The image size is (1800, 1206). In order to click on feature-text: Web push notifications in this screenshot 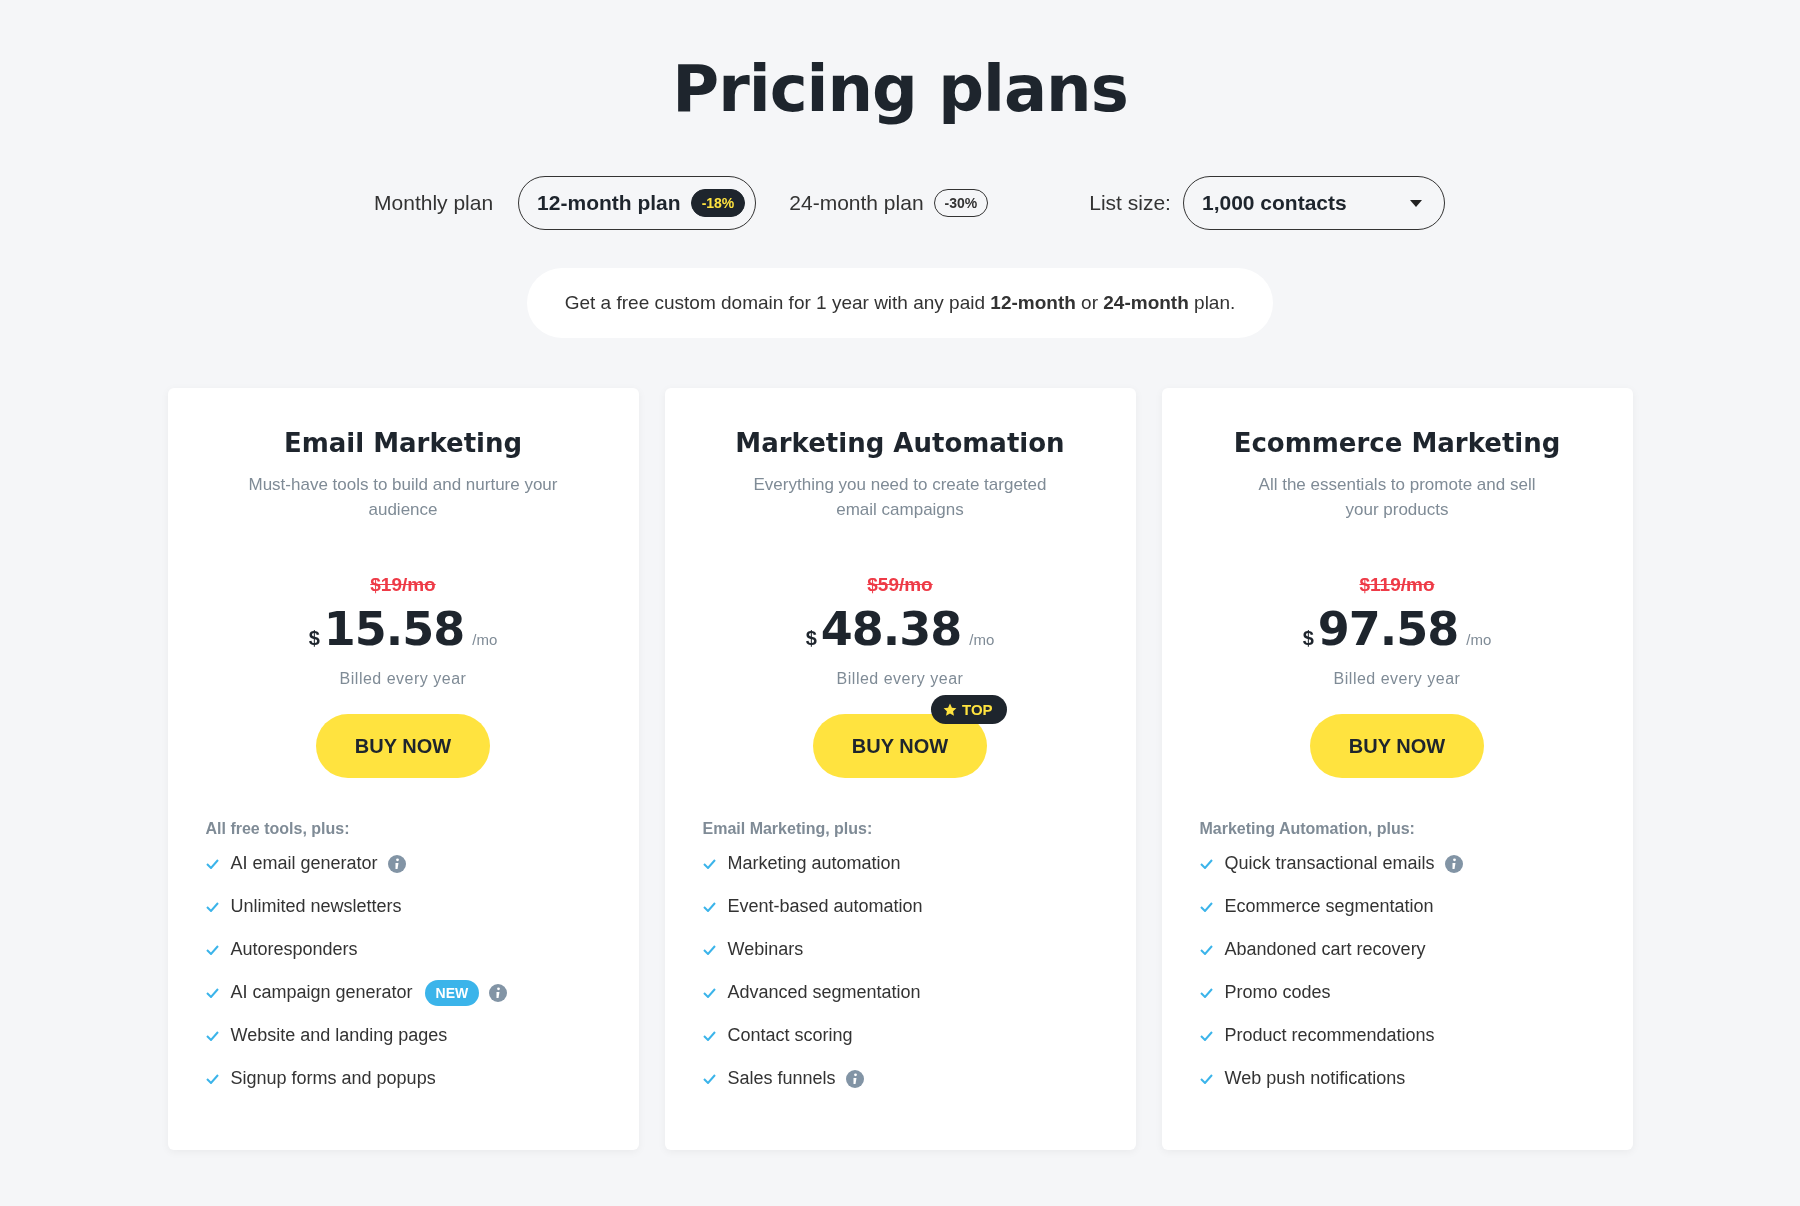, I will do `click(1315, 1078)`.